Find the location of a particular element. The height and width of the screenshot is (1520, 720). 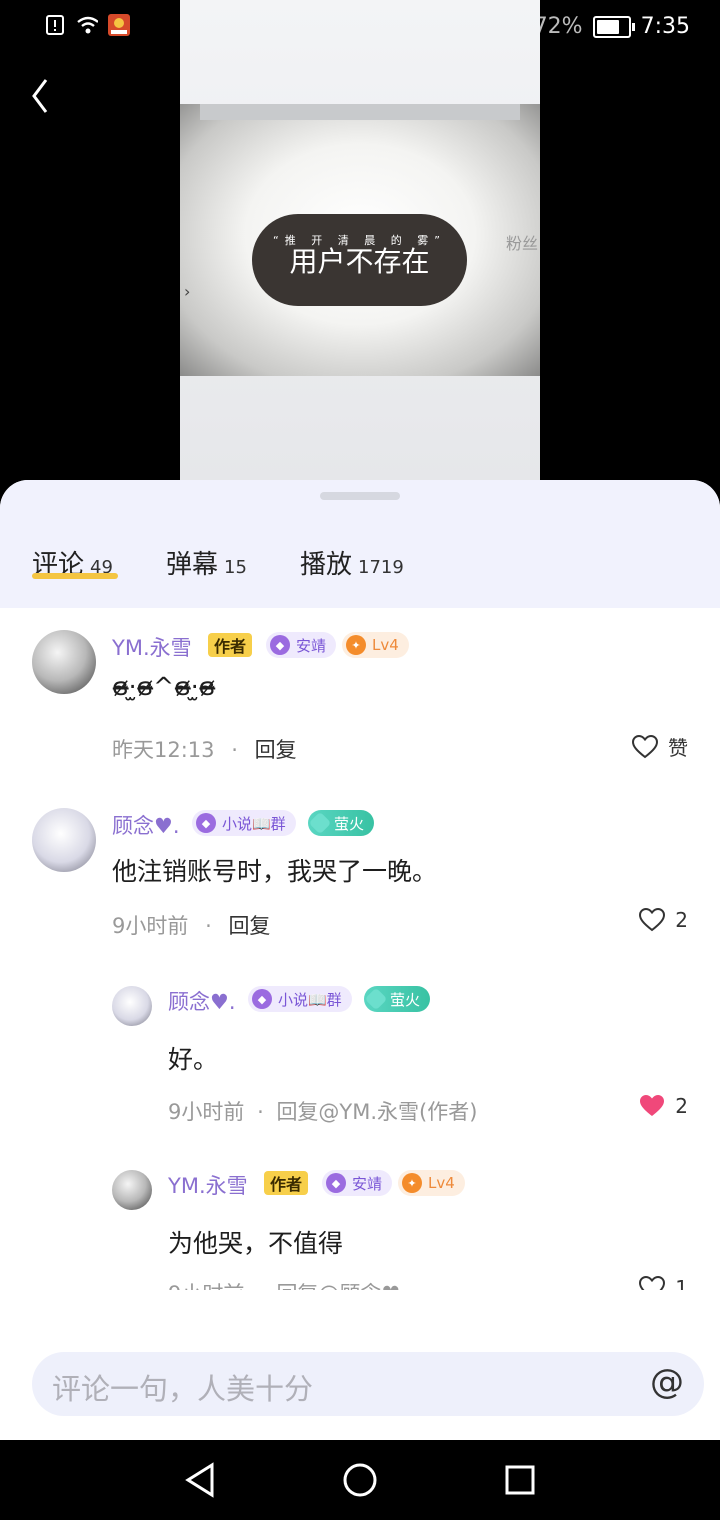

battery-icon is located at coordinates (613, 26).